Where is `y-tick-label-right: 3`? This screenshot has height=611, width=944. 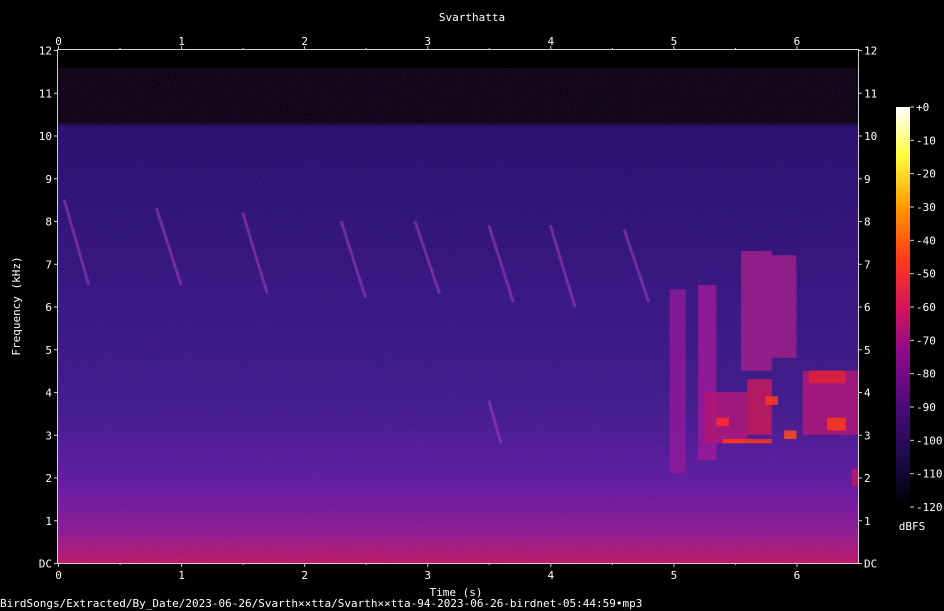 y-tick-label-right: 3 is located at coordinates (867, 435).